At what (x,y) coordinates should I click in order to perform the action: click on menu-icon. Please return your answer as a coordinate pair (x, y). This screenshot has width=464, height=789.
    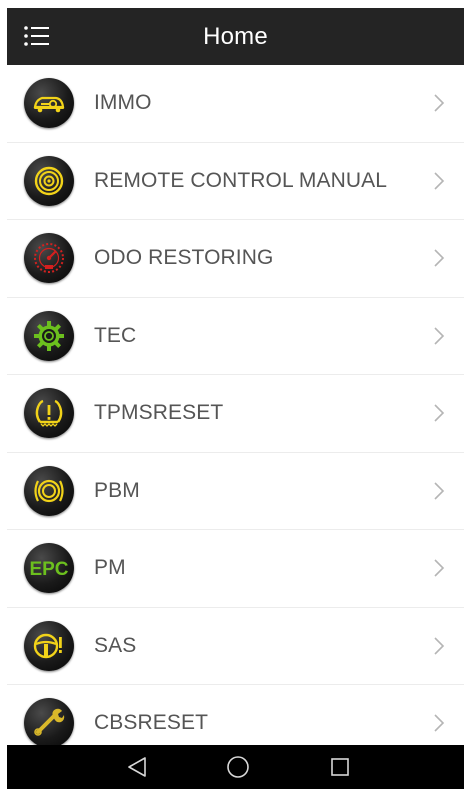
    Looking at the image, I should click on (37, 36).